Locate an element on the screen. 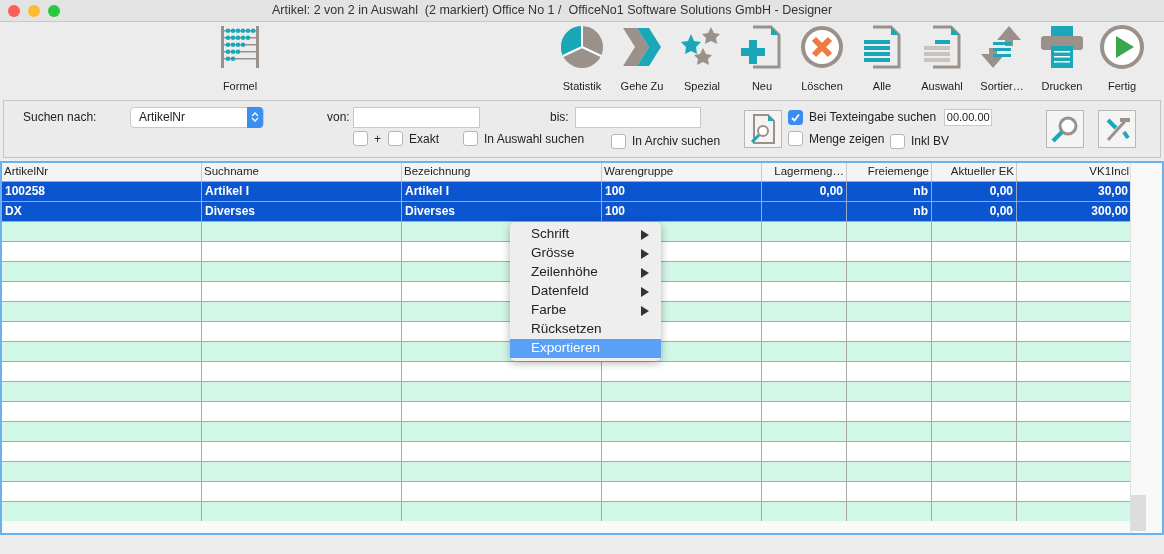 This screenshot has width=1164, height=554. toolbar-button: Auswahl is located at coordinates (942, 59).